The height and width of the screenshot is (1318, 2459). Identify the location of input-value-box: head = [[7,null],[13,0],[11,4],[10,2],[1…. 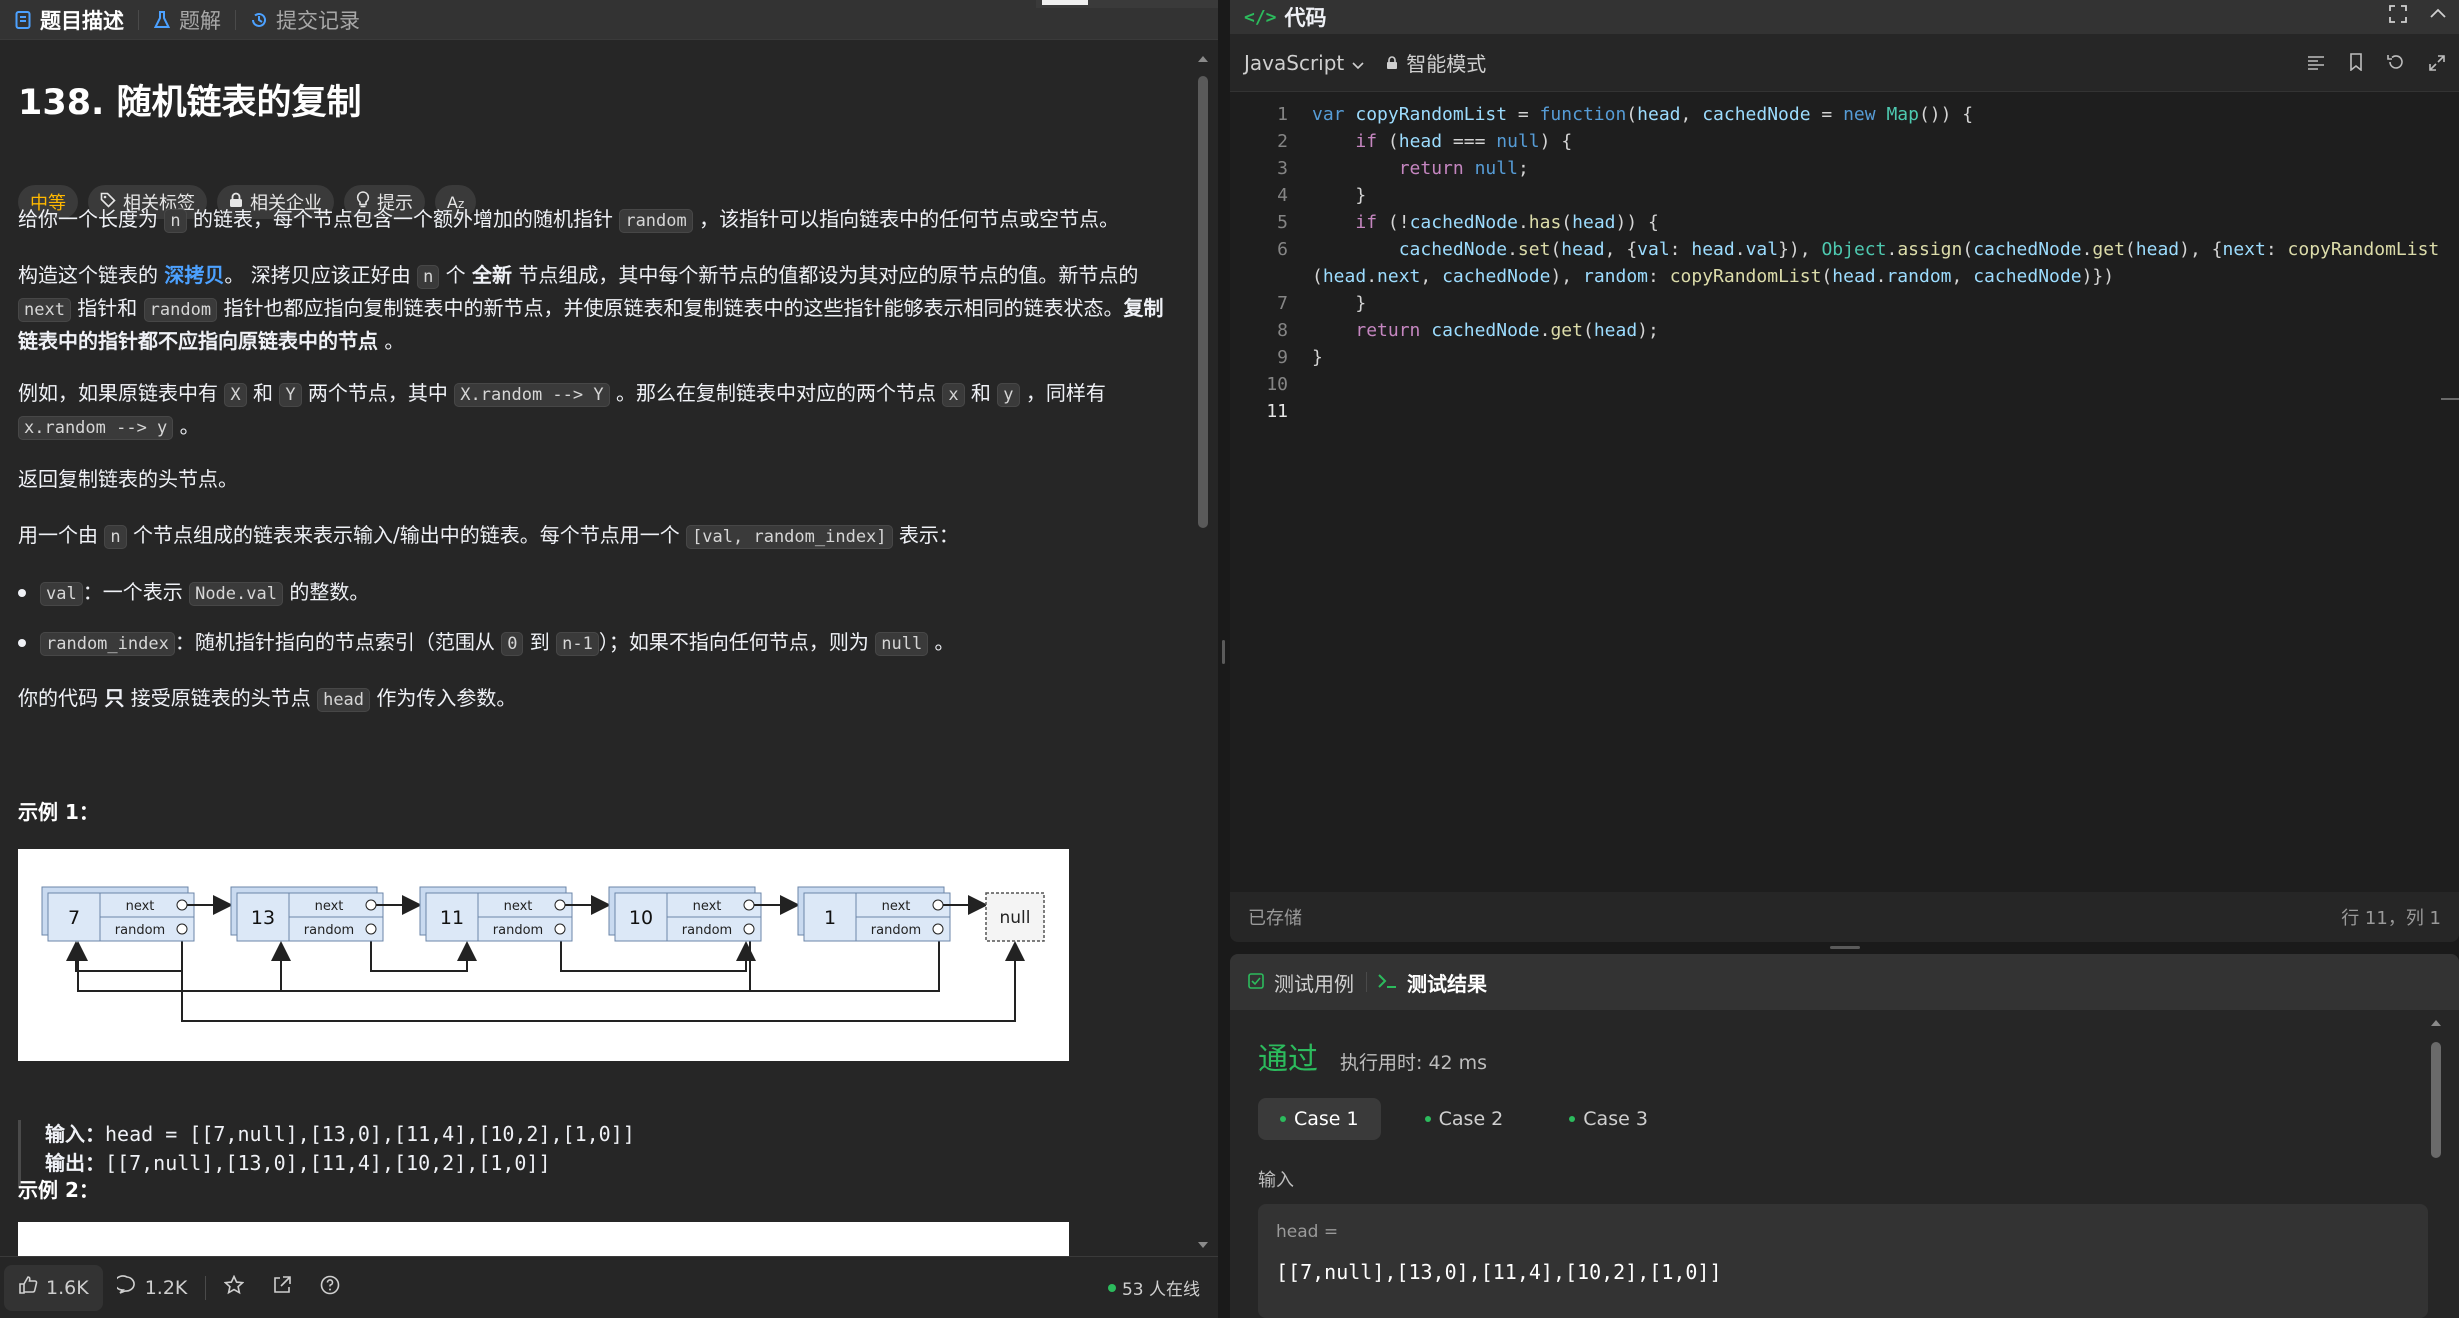
(1843, 1261).